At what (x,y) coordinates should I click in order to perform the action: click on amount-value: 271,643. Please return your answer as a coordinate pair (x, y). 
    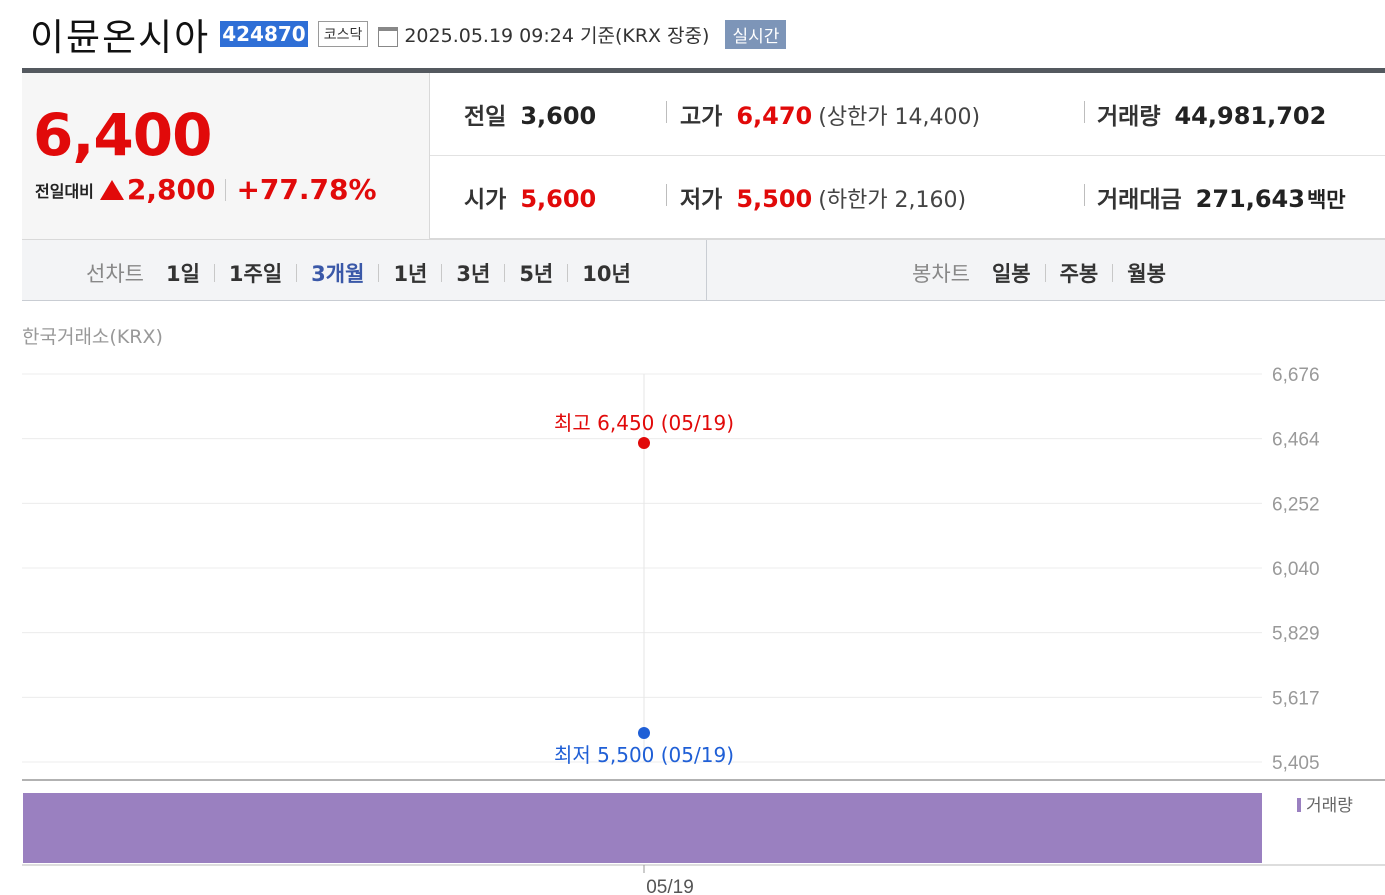
    Looking at the image, I should click on (1250, 199).